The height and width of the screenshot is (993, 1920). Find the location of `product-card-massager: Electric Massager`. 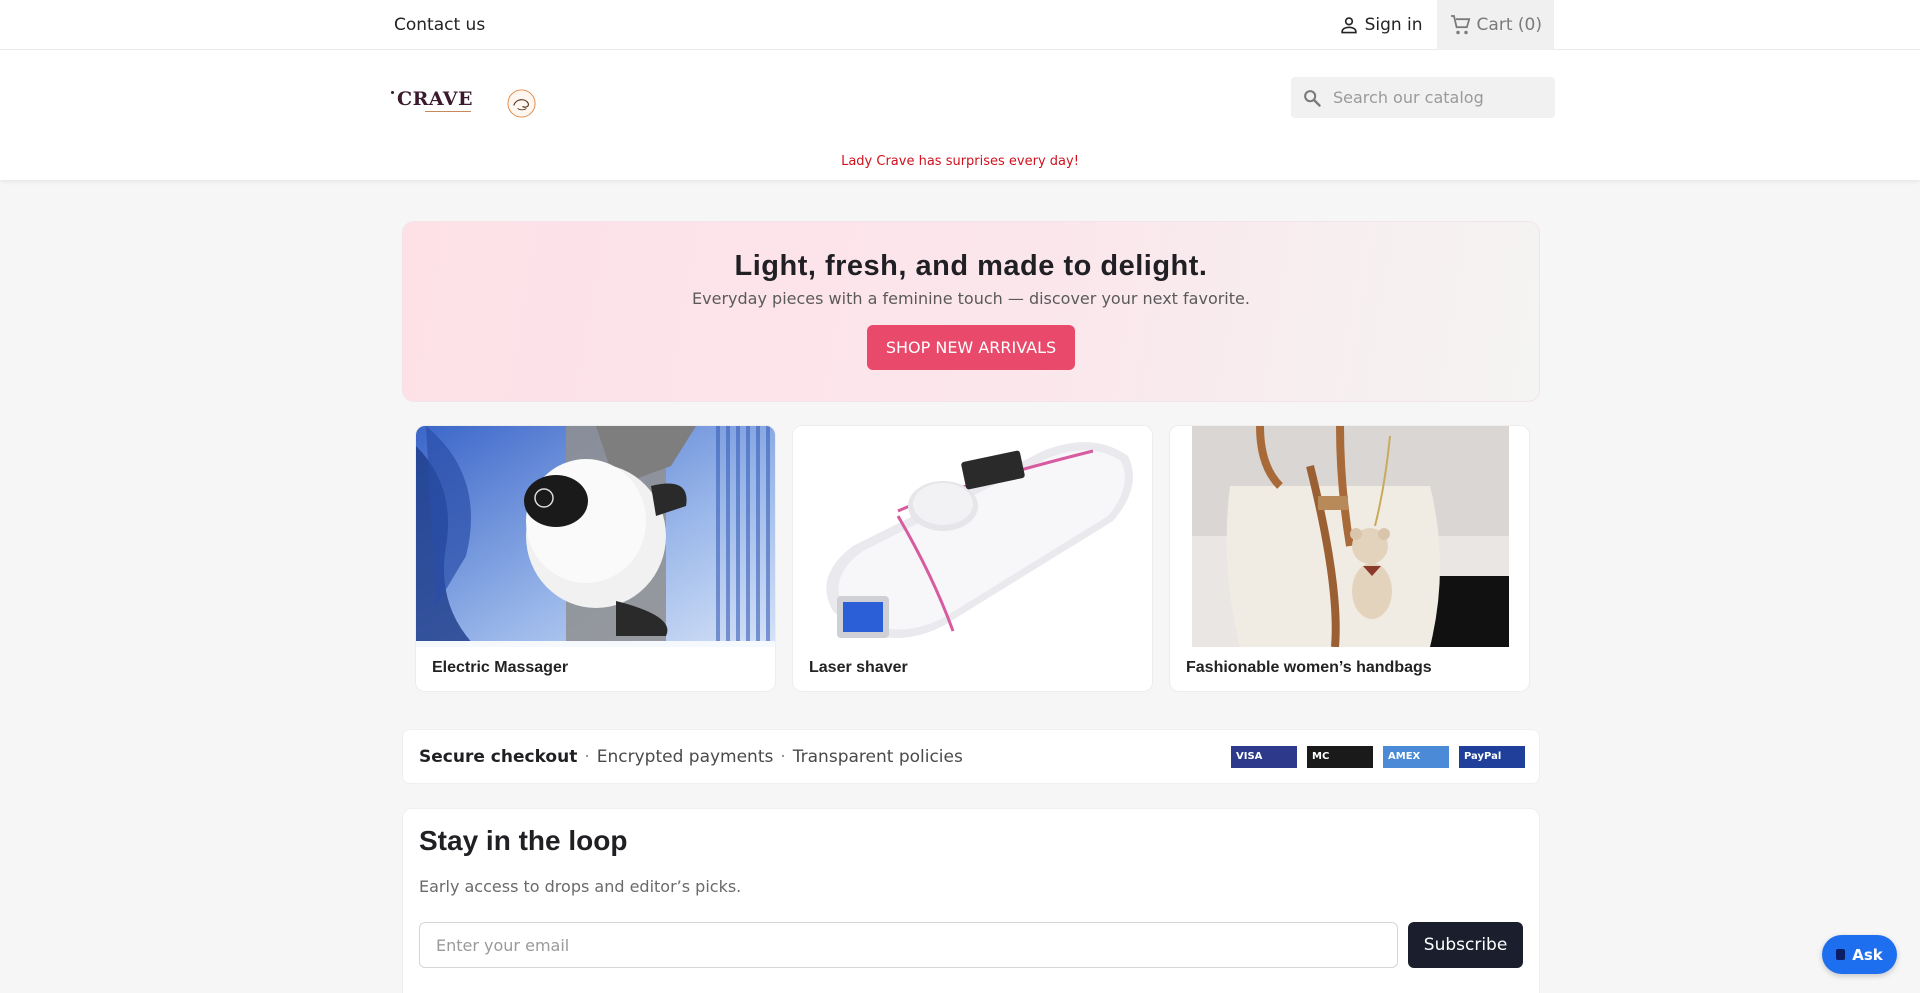

product-card-massager: Electric Massager is located at coordinates (595, 558).